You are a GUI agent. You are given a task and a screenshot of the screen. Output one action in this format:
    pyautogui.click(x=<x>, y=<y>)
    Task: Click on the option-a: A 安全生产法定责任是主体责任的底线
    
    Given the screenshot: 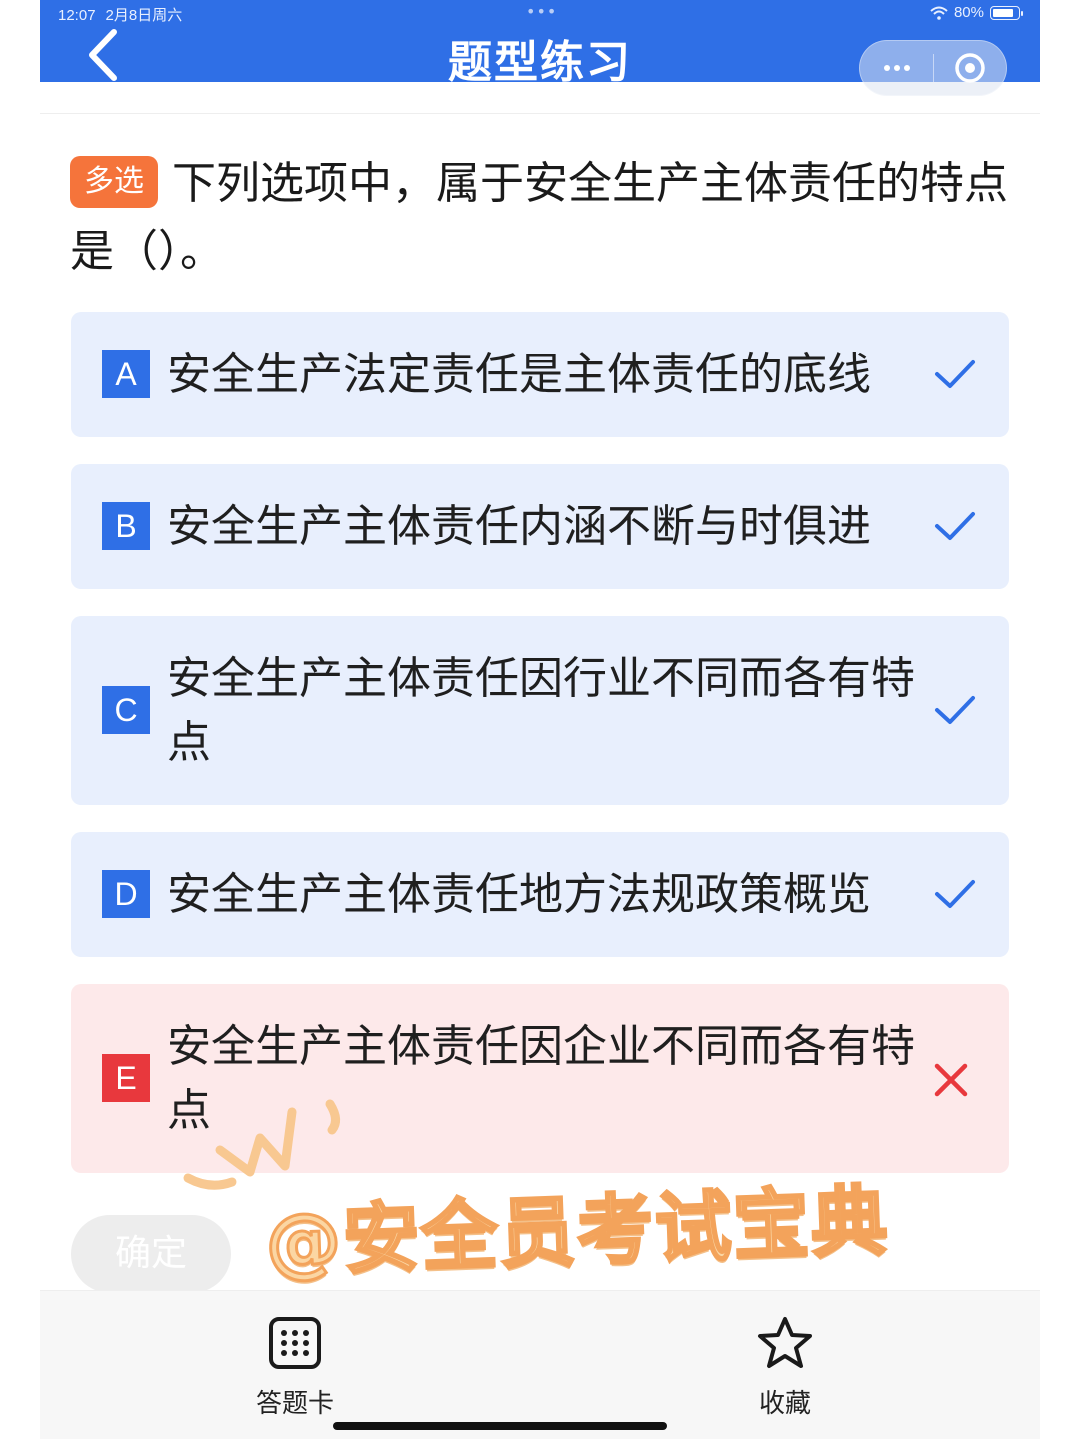 What is the action you would take?
    pyautogui.click(x=540, y=374)
    